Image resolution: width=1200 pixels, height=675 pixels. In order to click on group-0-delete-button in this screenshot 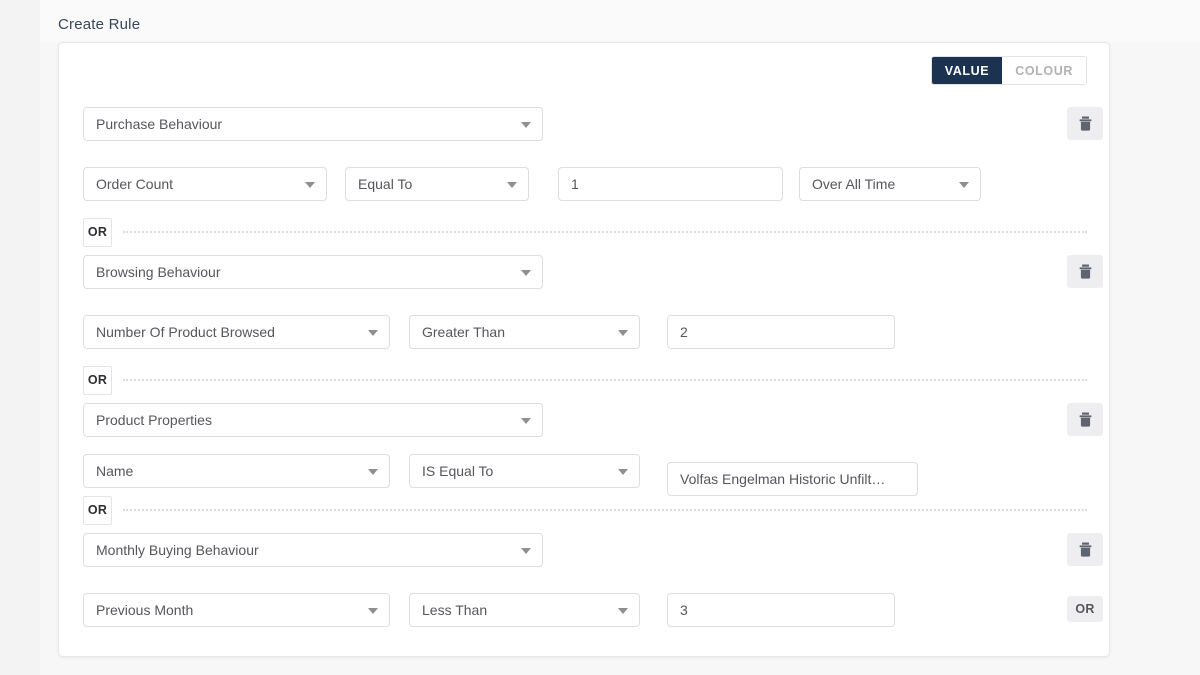, I will do `click(1085, 123)`.